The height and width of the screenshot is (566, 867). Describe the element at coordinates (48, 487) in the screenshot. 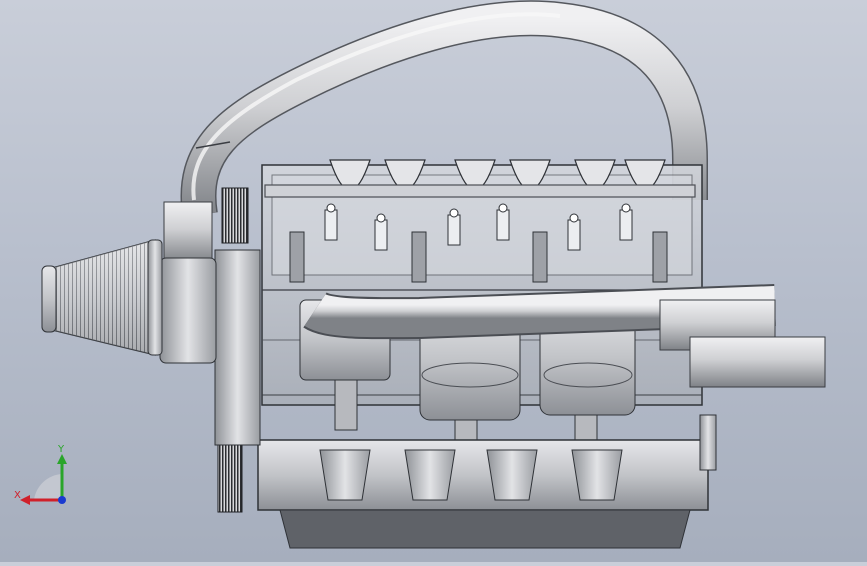

I see `triad-plane` at that location.